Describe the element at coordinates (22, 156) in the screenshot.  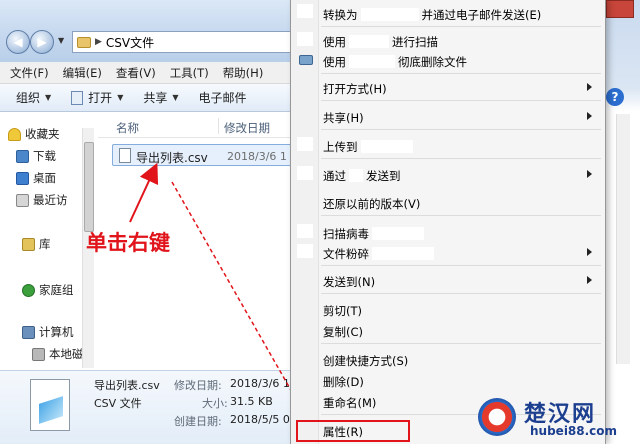
I see `download-folder-icon` at that location.